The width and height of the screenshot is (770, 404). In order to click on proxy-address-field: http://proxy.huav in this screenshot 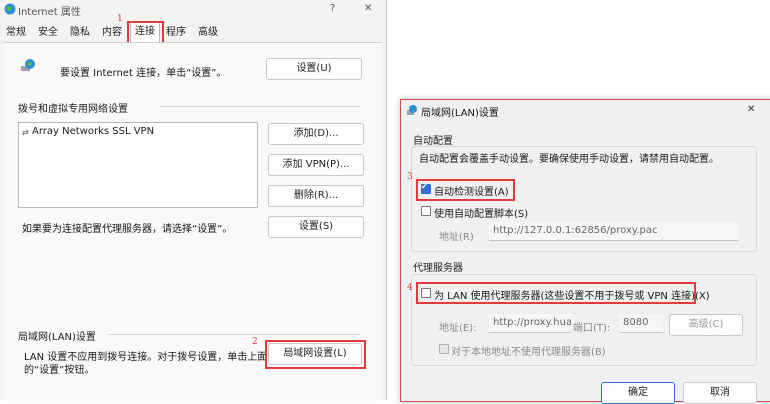, I will do `click(530, 323)`.